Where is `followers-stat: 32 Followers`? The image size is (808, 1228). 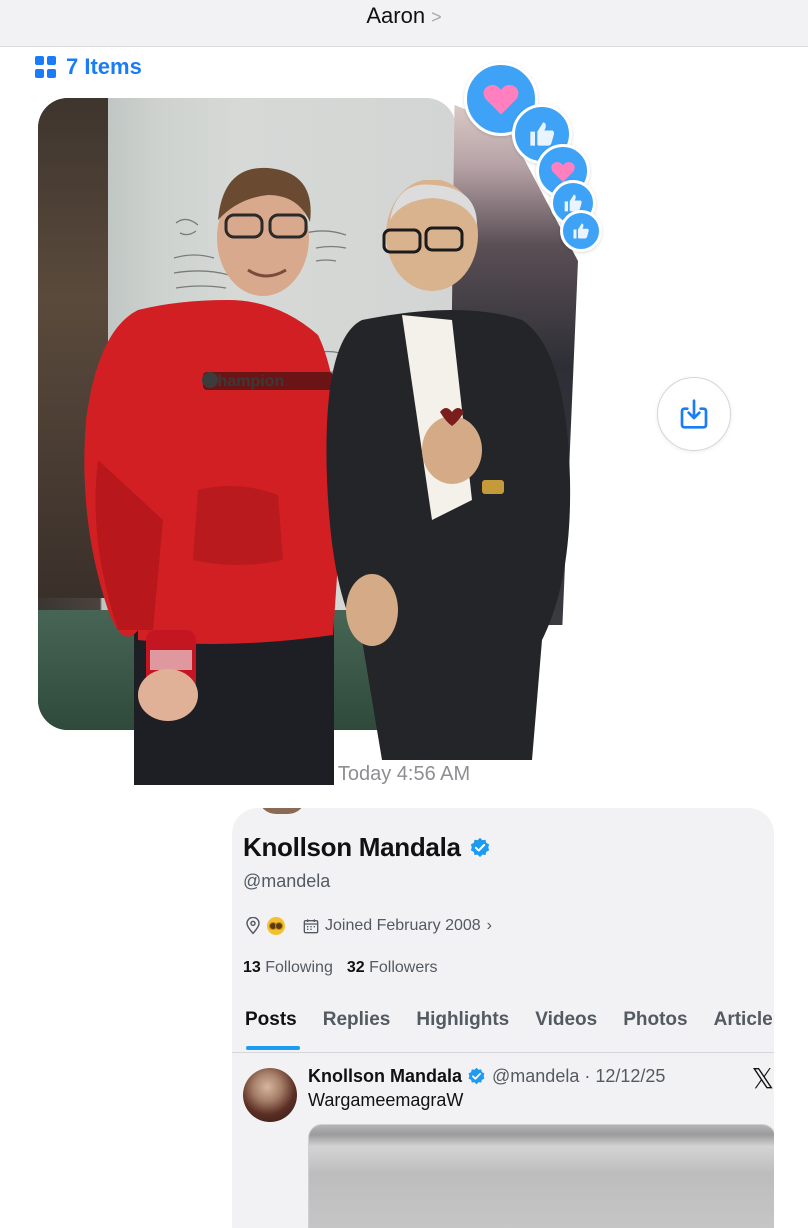 followers-stat: 32 Followers is located at coordinates (392, 968).